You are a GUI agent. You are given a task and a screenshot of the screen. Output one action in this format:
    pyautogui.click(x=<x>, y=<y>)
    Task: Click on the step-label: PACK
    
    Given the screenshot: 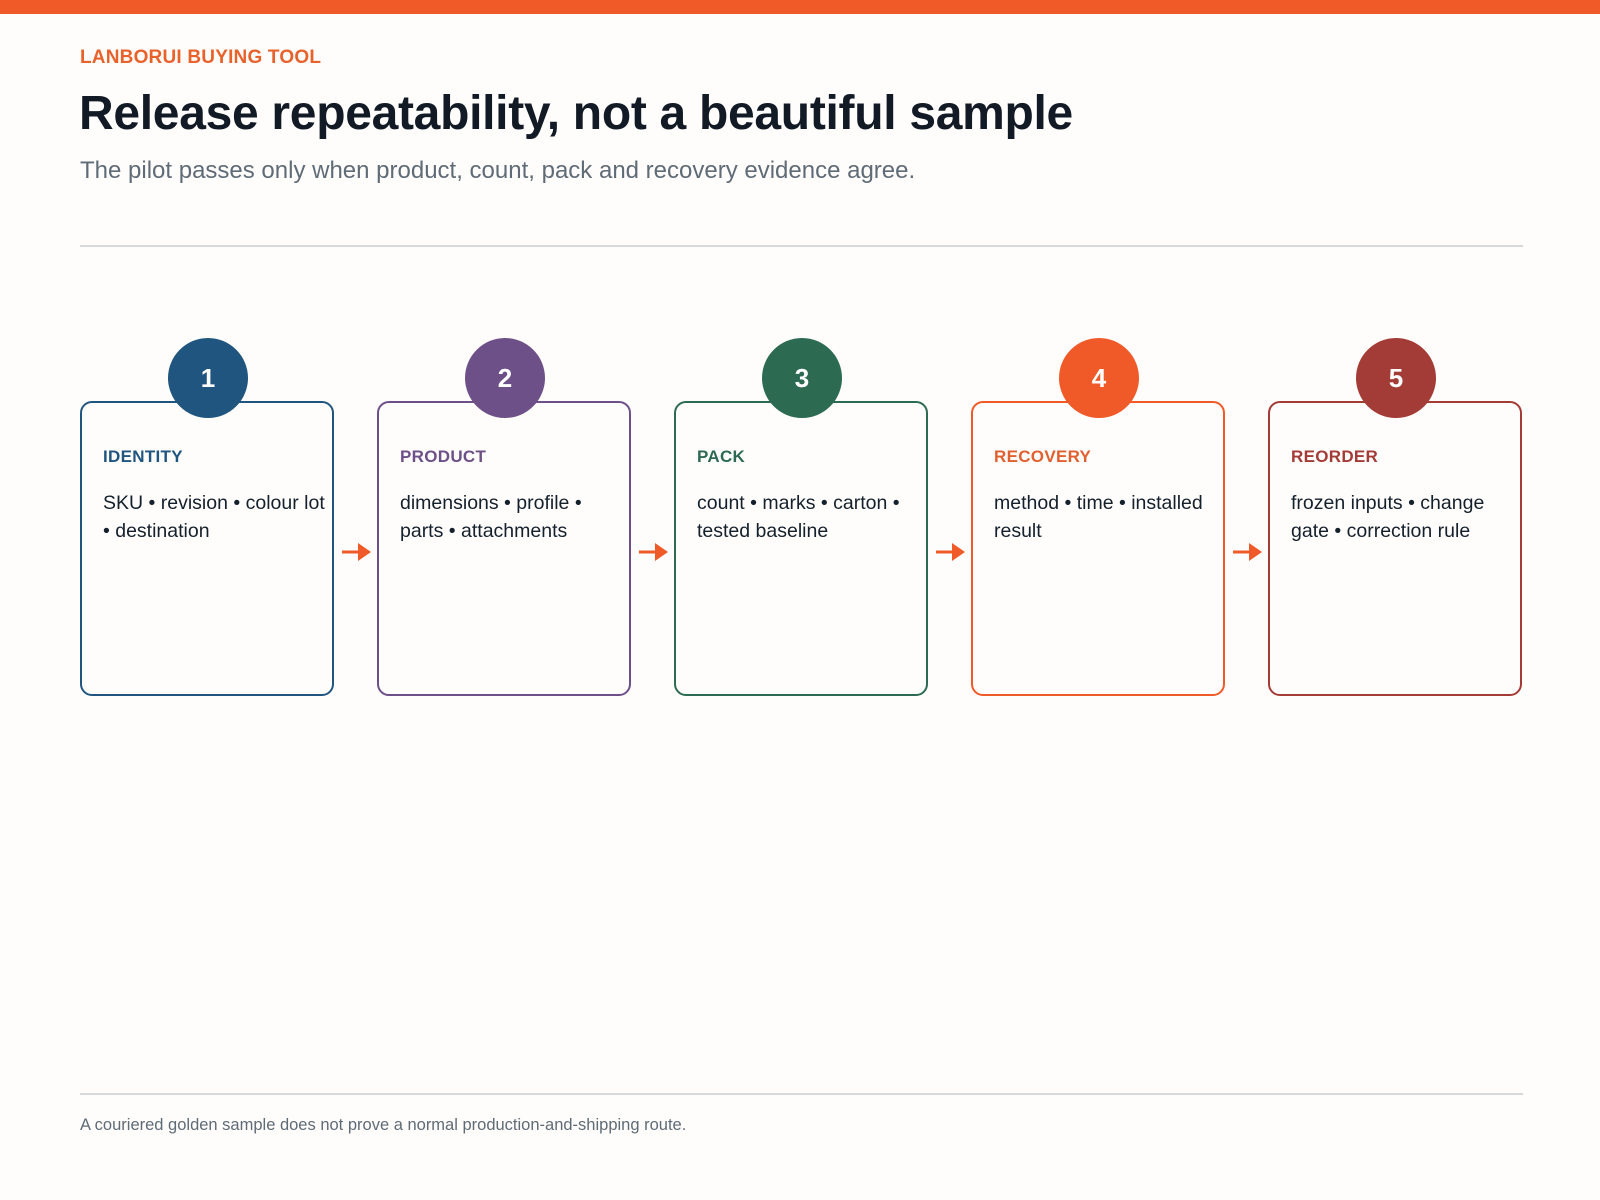 What is the action you would take?
    pyautogui.click(x=721, y=456)
    